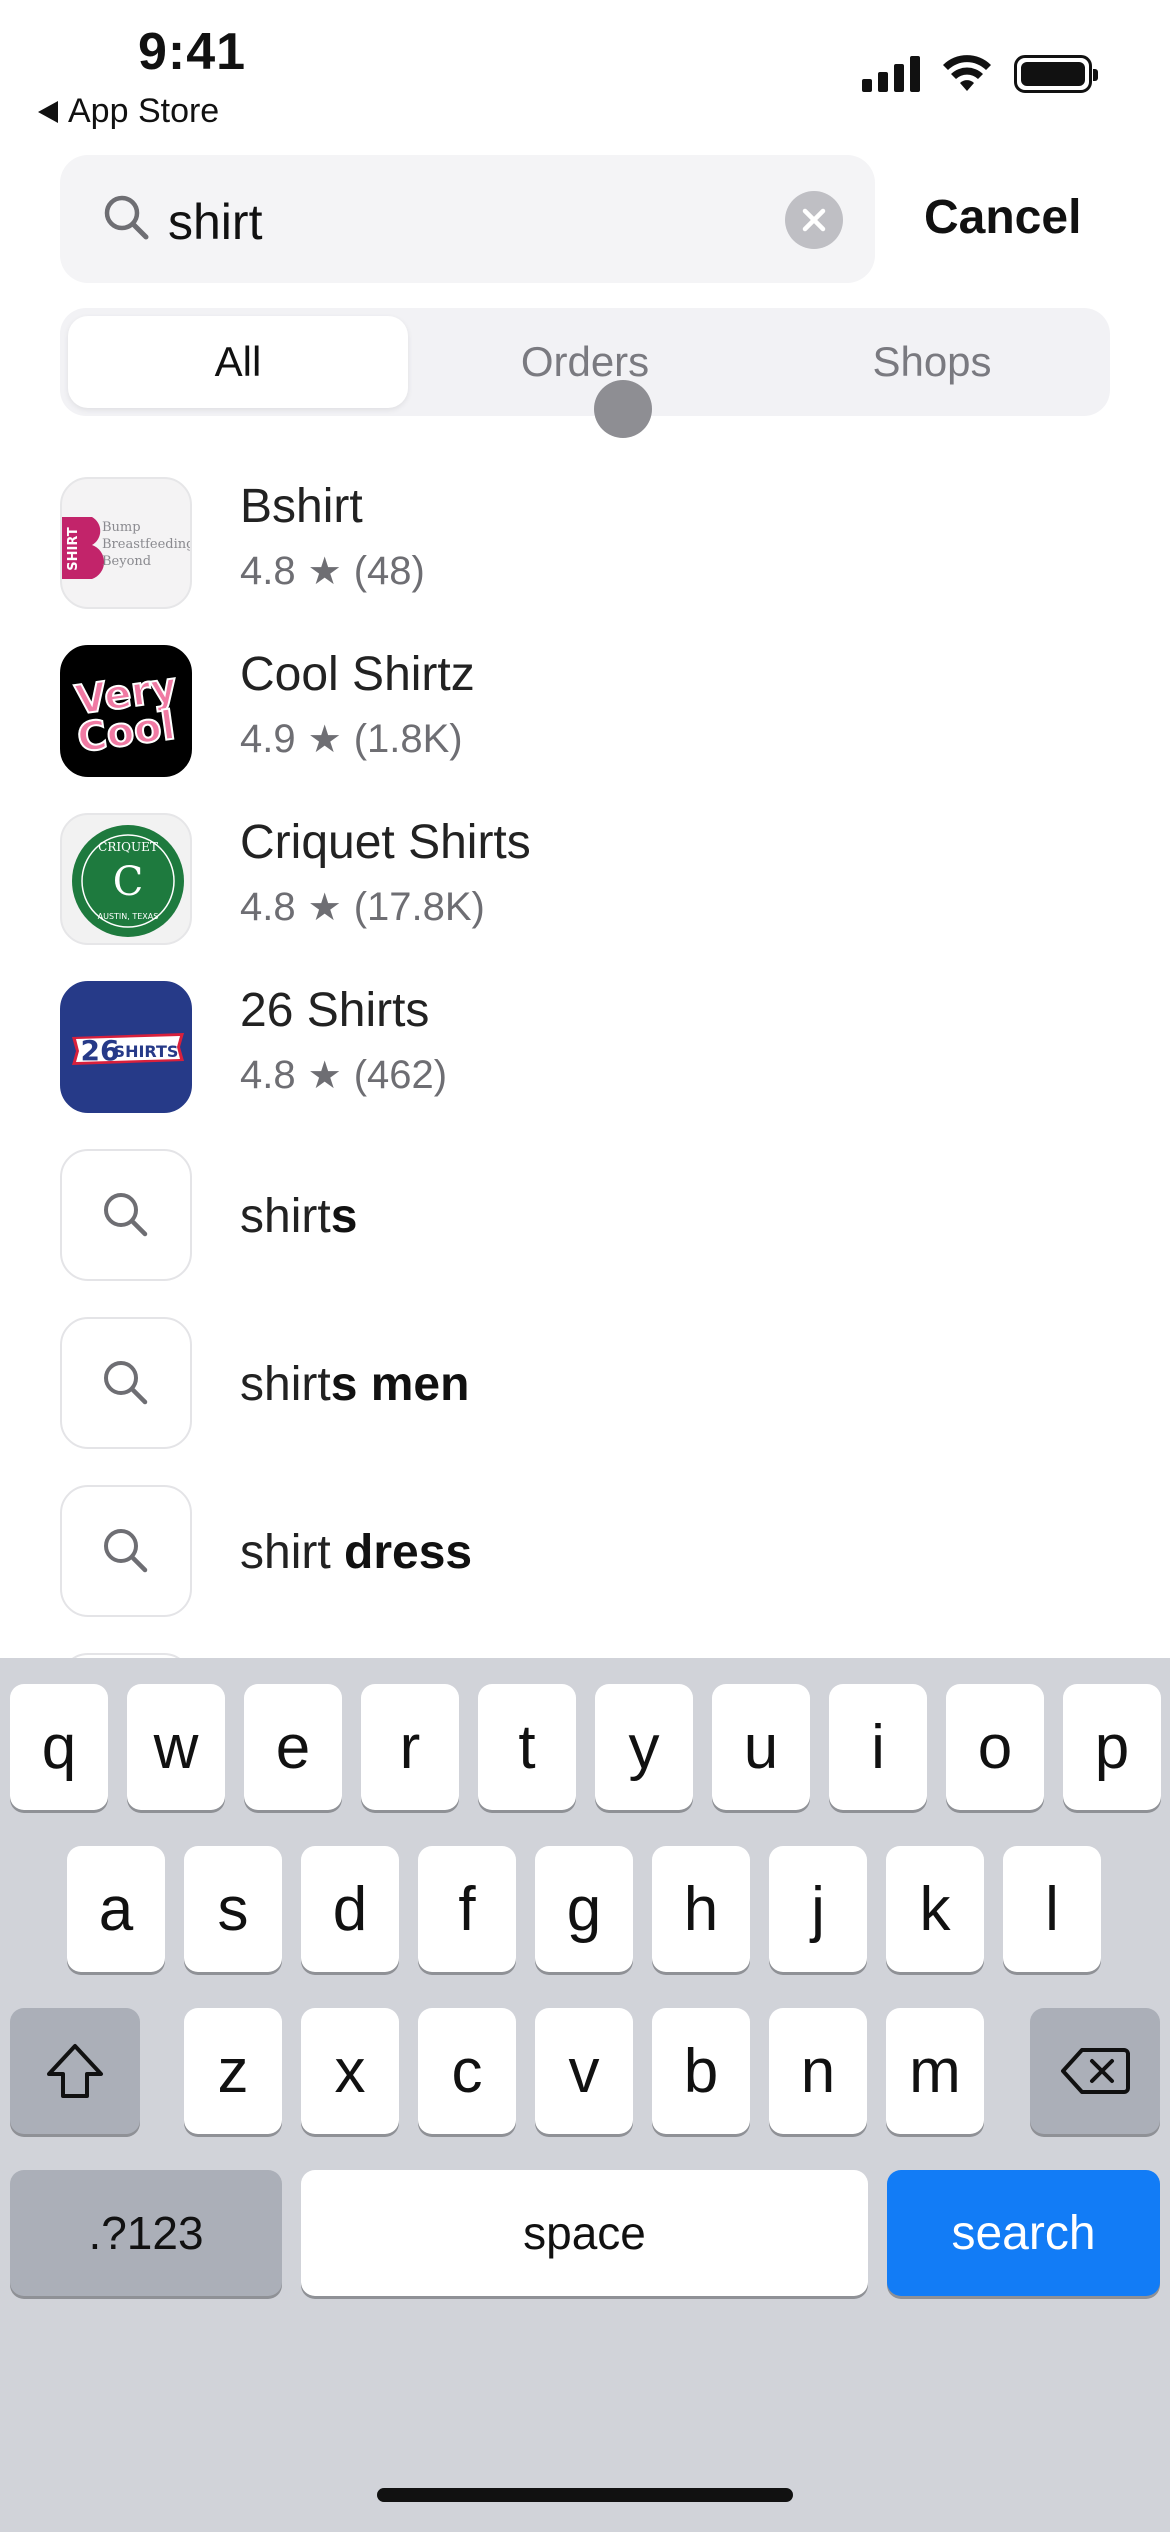 The image size is (1170, 2532). What do you see at coordinates (644, 1747) in the screenshot?
I see `key-y: y` at bounding box center [644, 1747].